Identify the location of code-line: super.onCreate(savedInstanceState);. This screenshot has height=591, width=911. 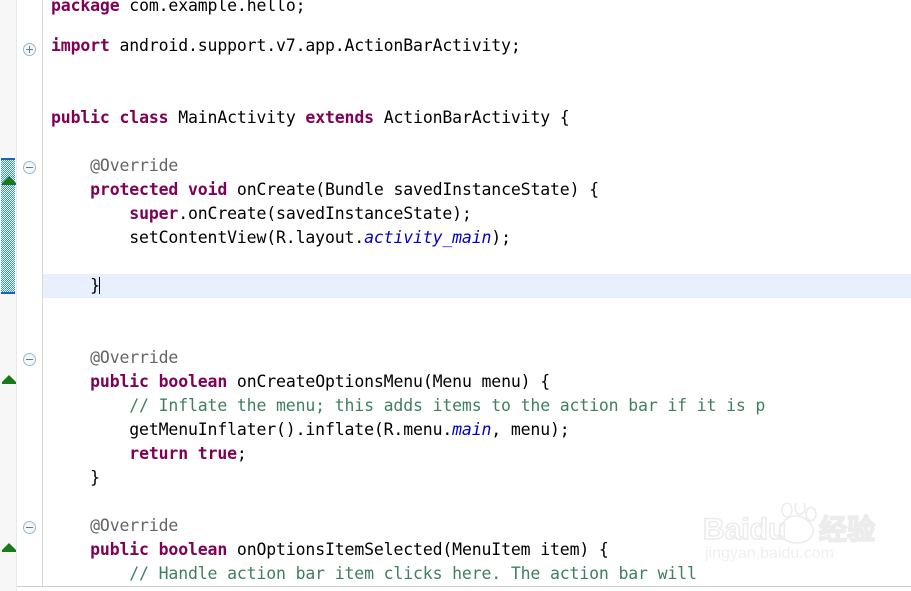
(477, 214).